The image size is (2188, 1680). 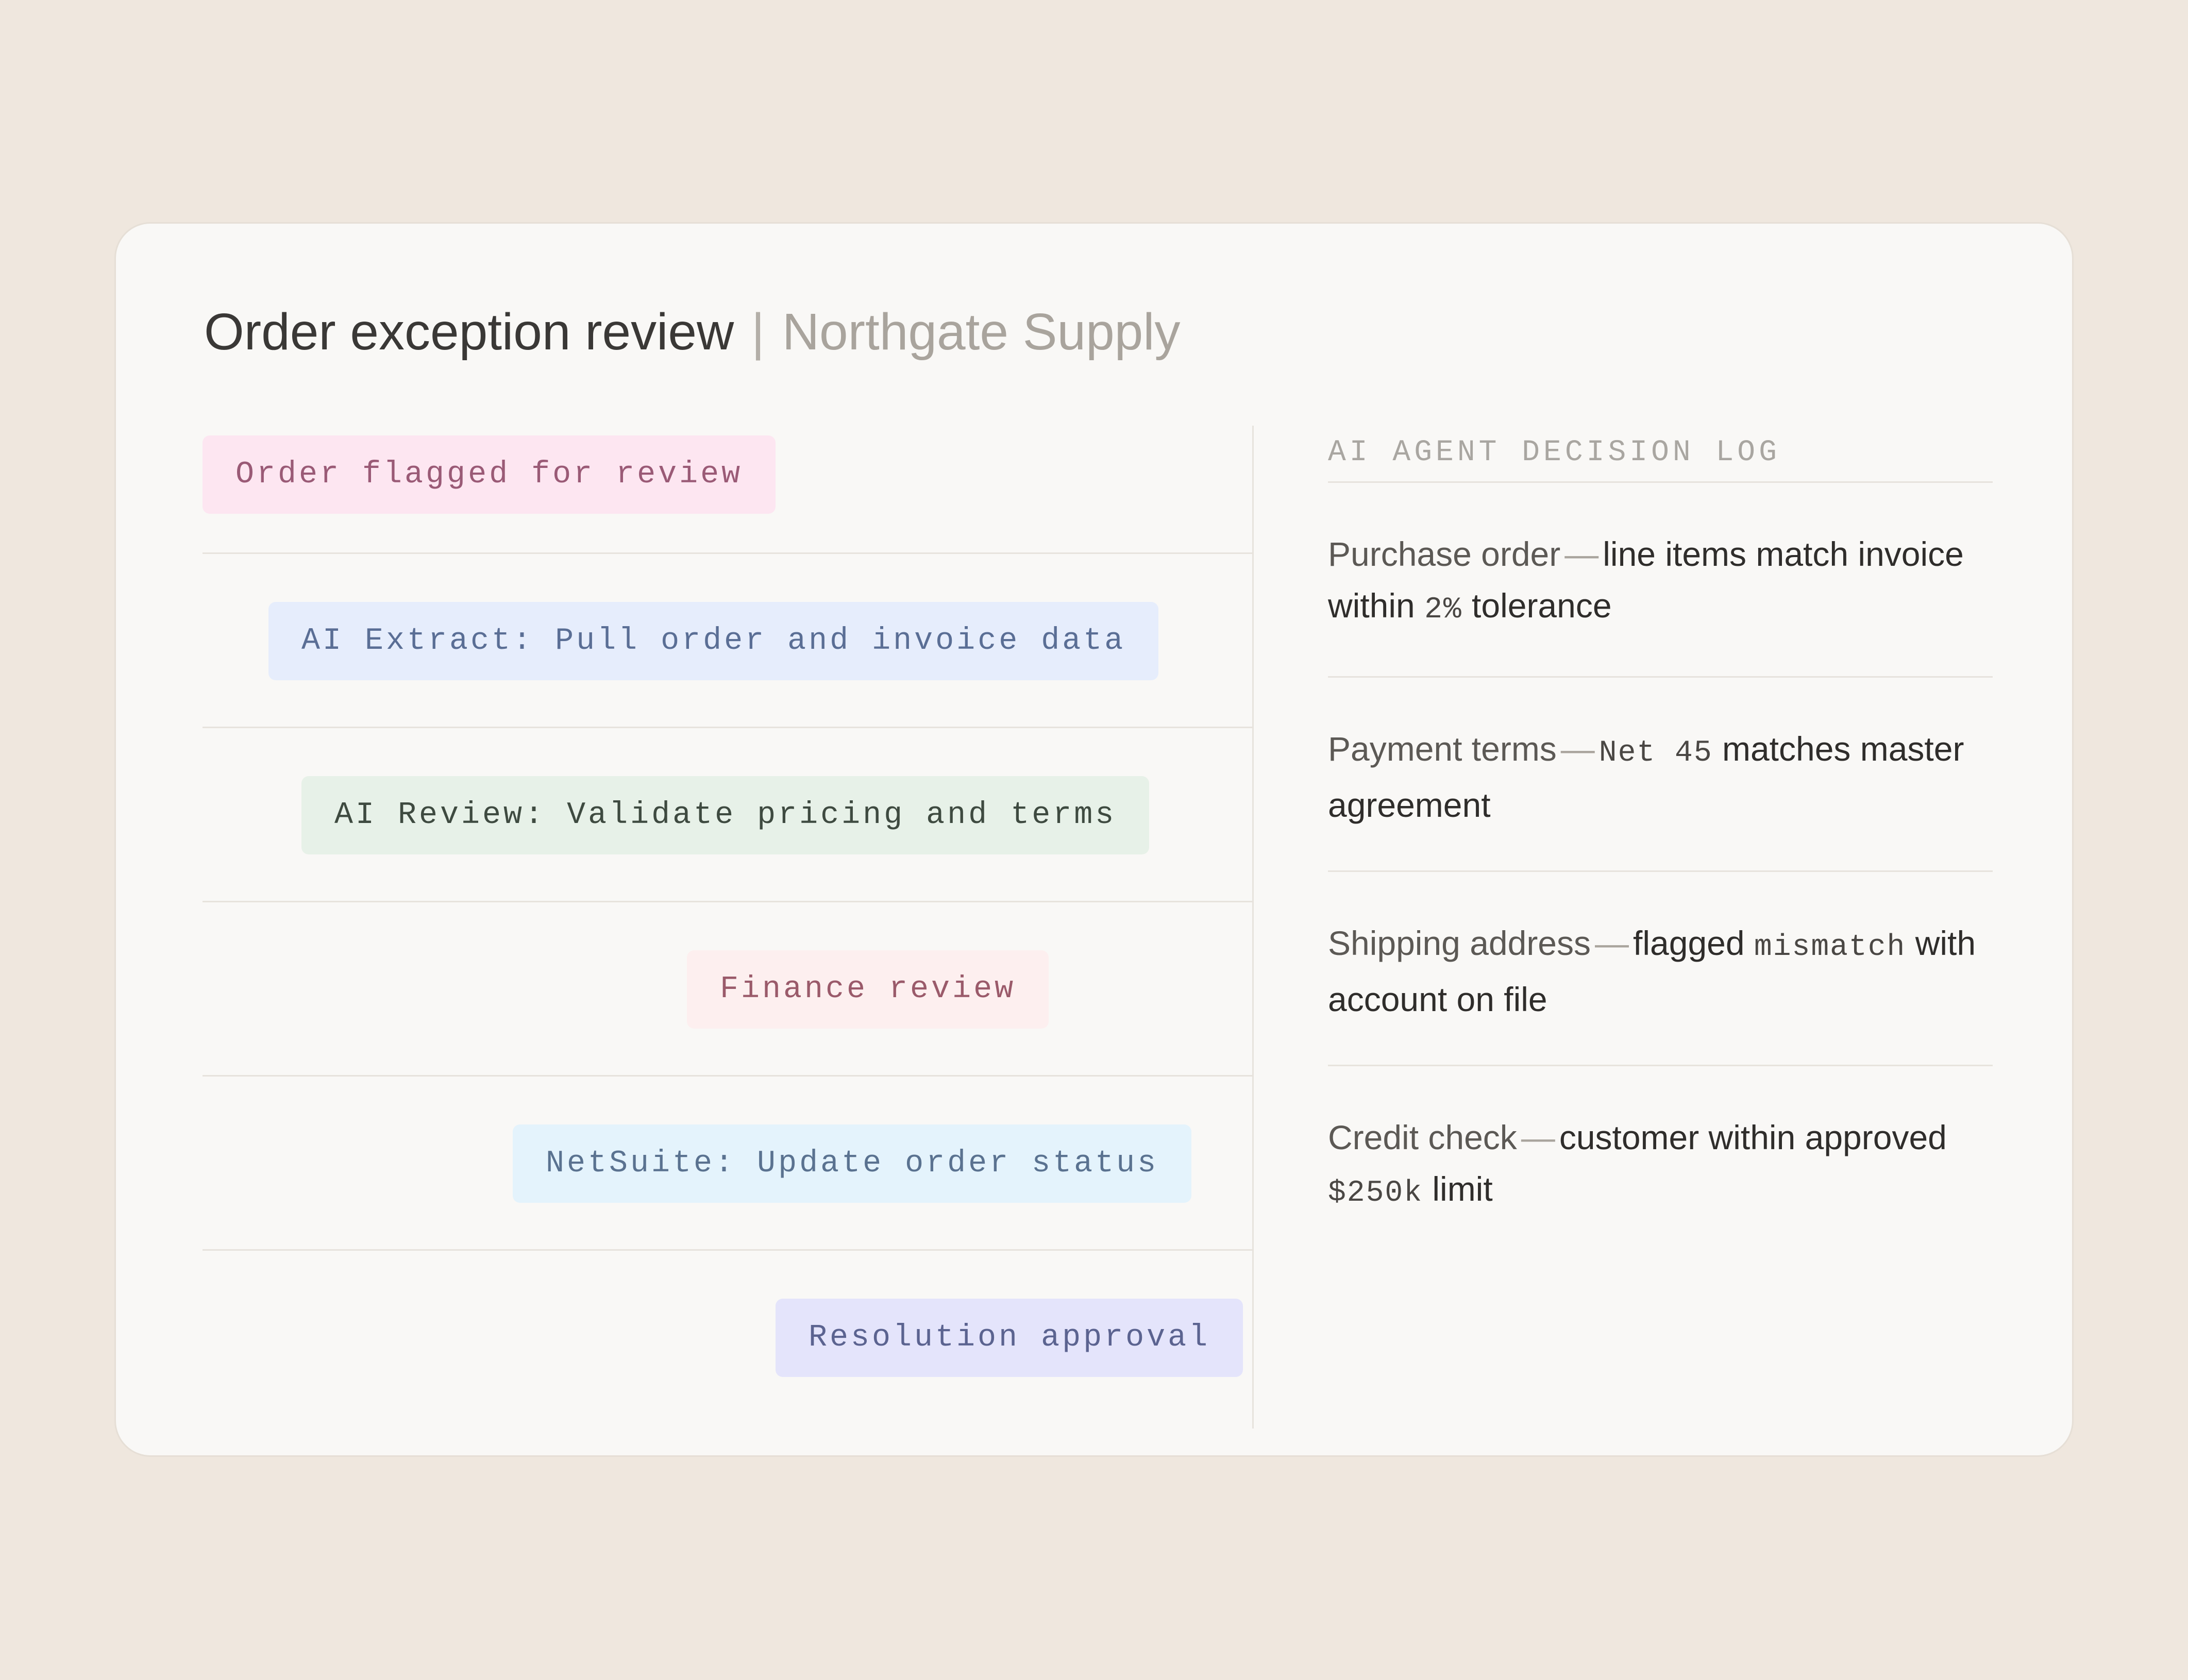 I want to click on log-entry-text: limit, so click(x=1458, y=1189).